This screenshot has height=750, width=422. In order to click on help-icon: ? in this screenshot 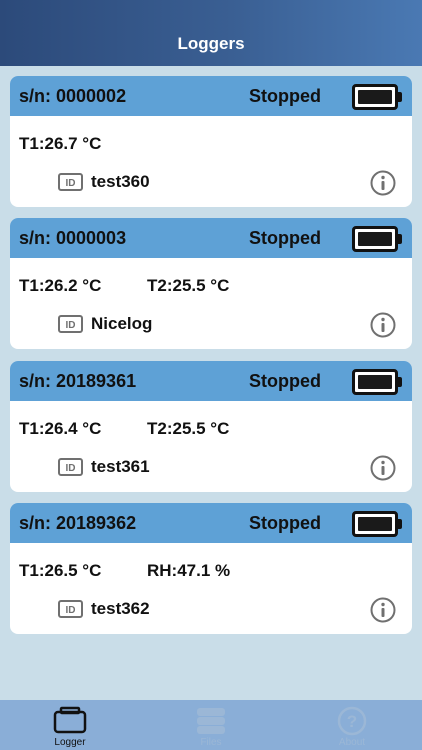, I will do `click(352, 721)`.